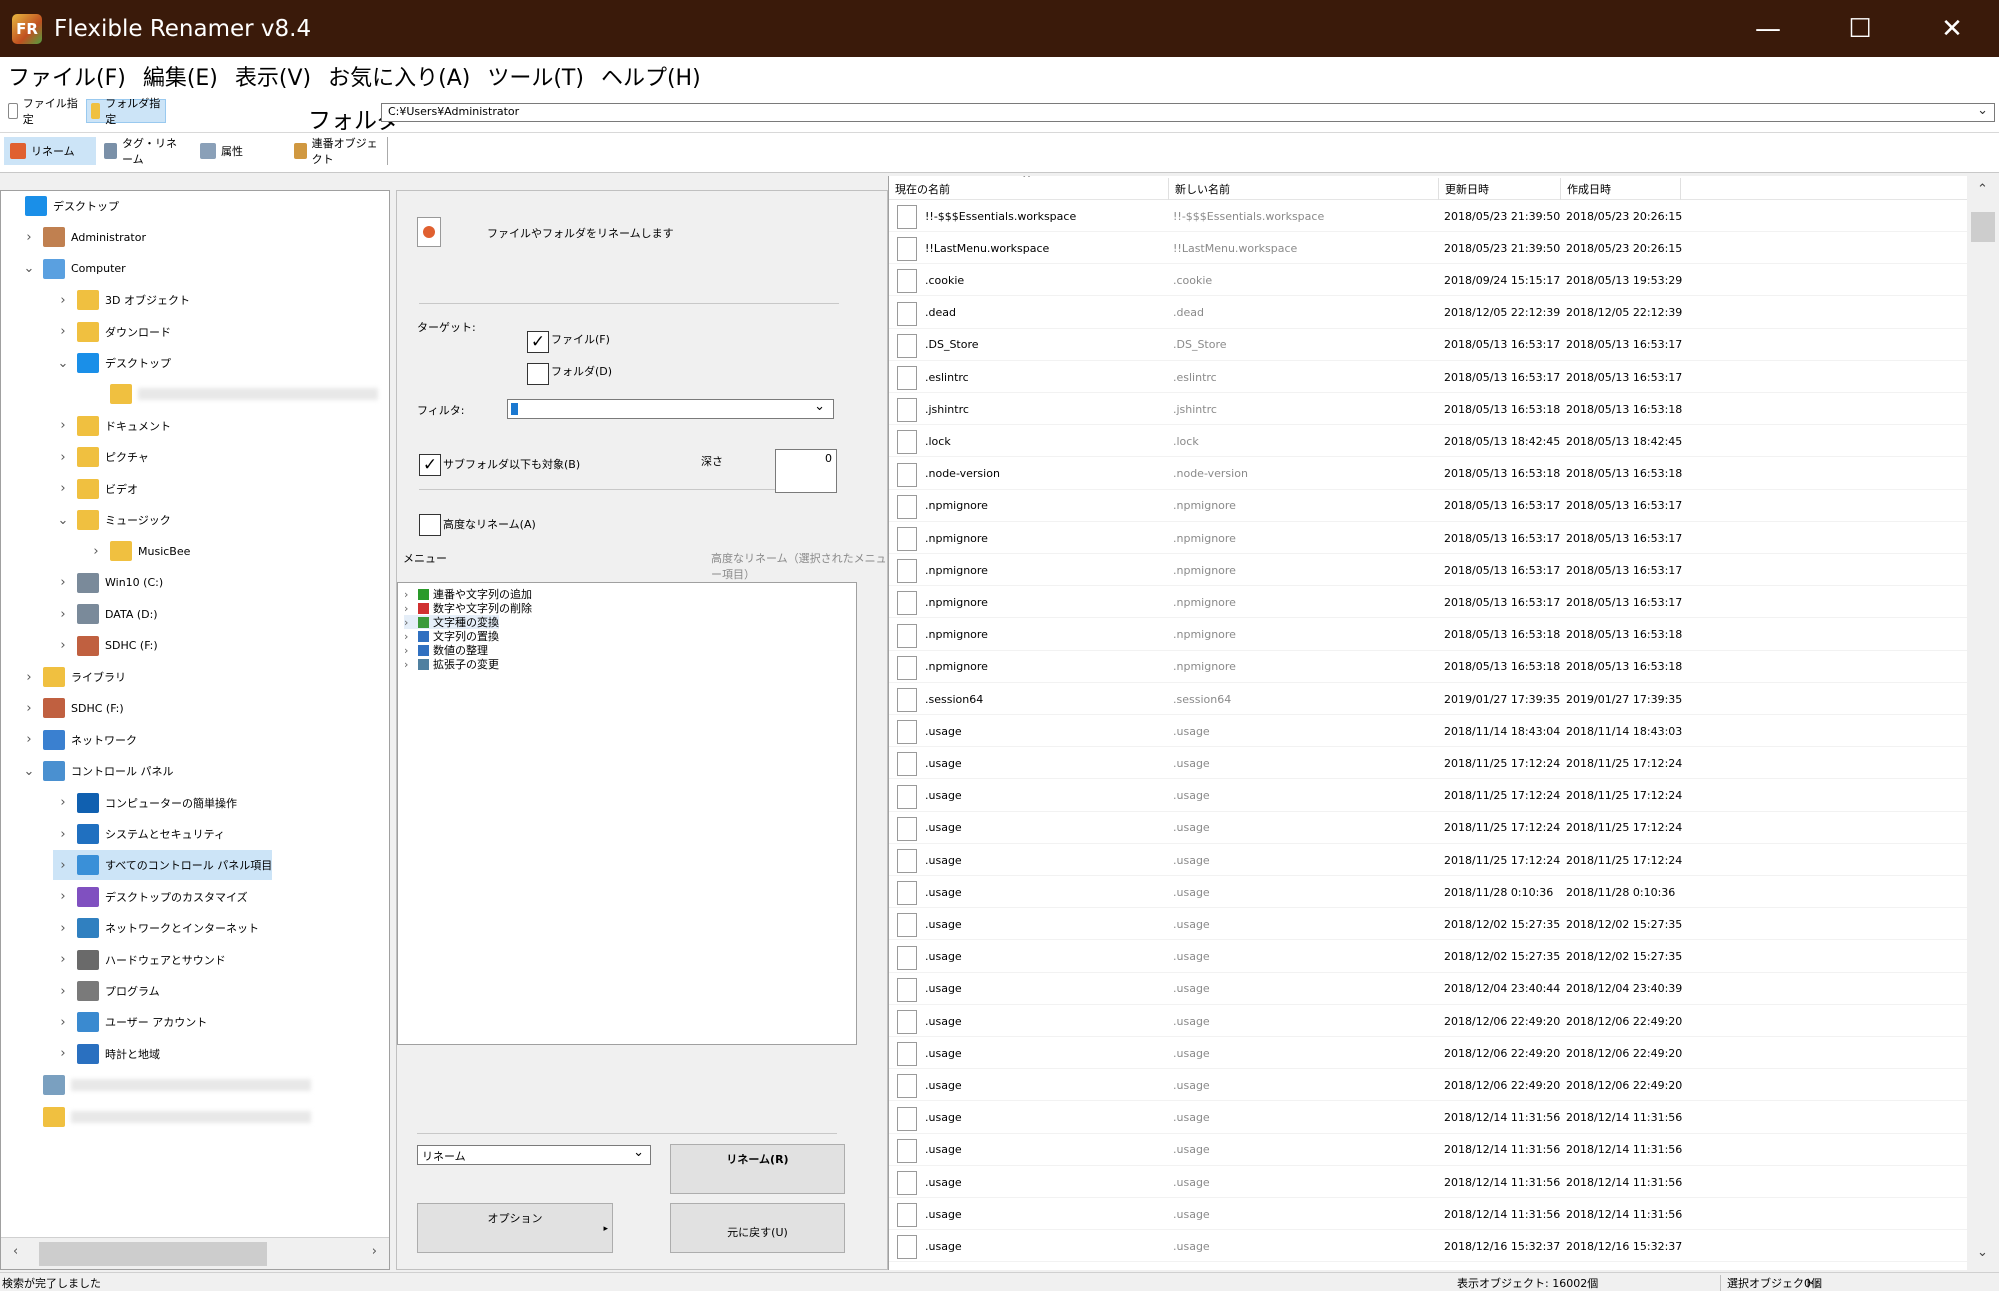 Image resolution: width=1999 pixels, height=1291 pixels. Describe the element at coordinates (757, 1169) in the screenshot. I see `rename-button: リネーム(R)` at that location.